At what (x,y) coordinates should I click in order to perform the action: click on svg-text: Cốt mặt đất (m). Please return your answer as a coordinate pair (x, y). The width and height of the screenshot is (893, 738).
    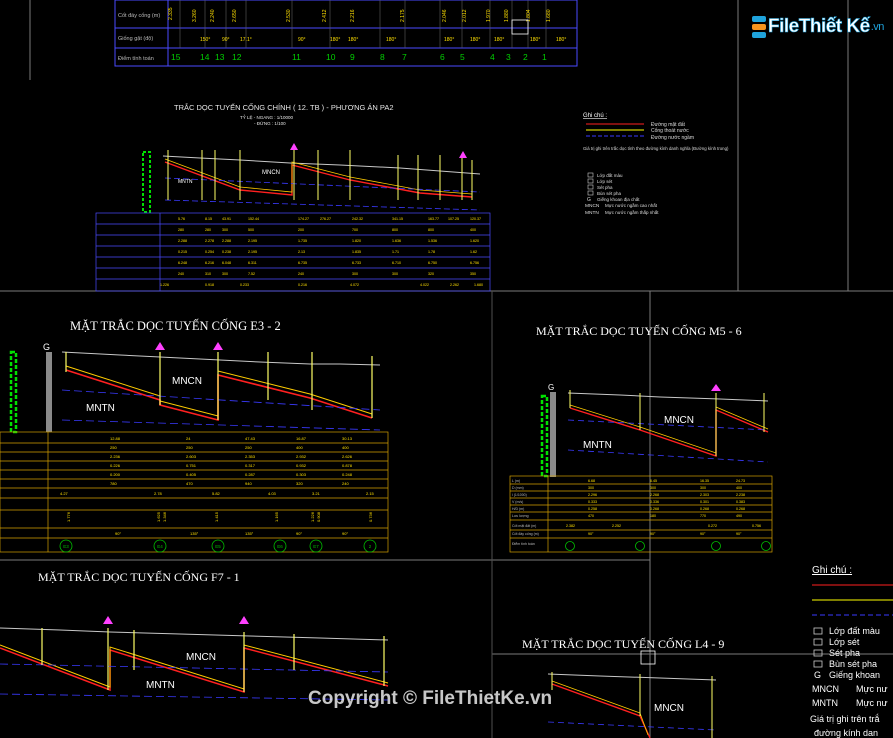
    Looking at the image, I should click on (524, 526).